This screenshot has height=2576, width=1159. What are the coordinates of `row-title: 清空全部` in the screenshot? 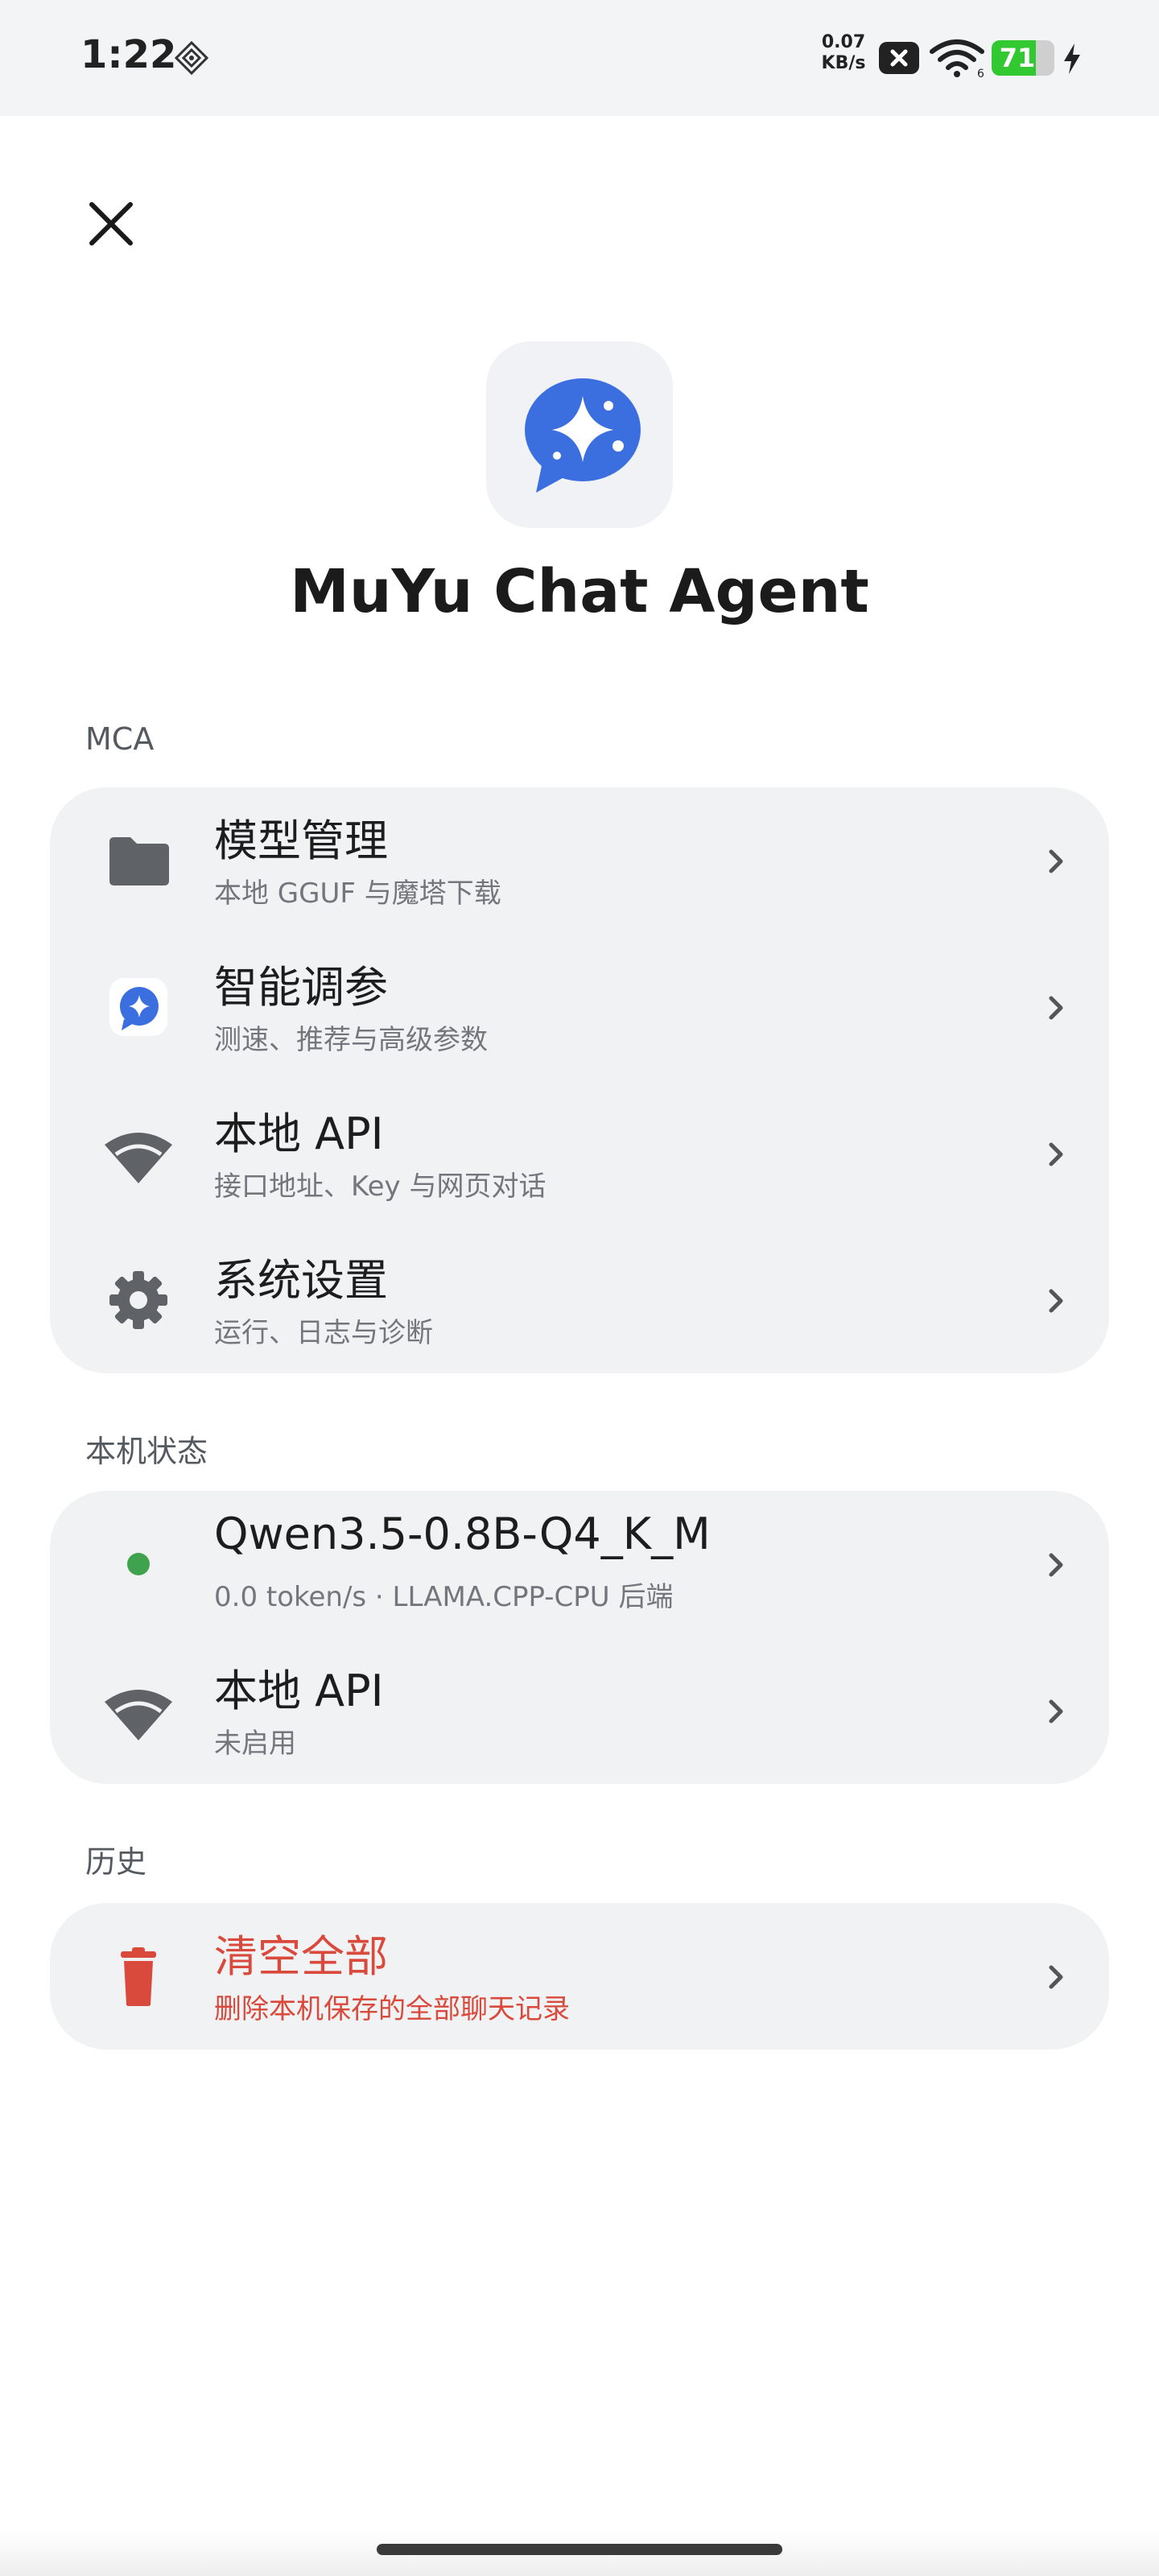 It's located at (301, 1956).